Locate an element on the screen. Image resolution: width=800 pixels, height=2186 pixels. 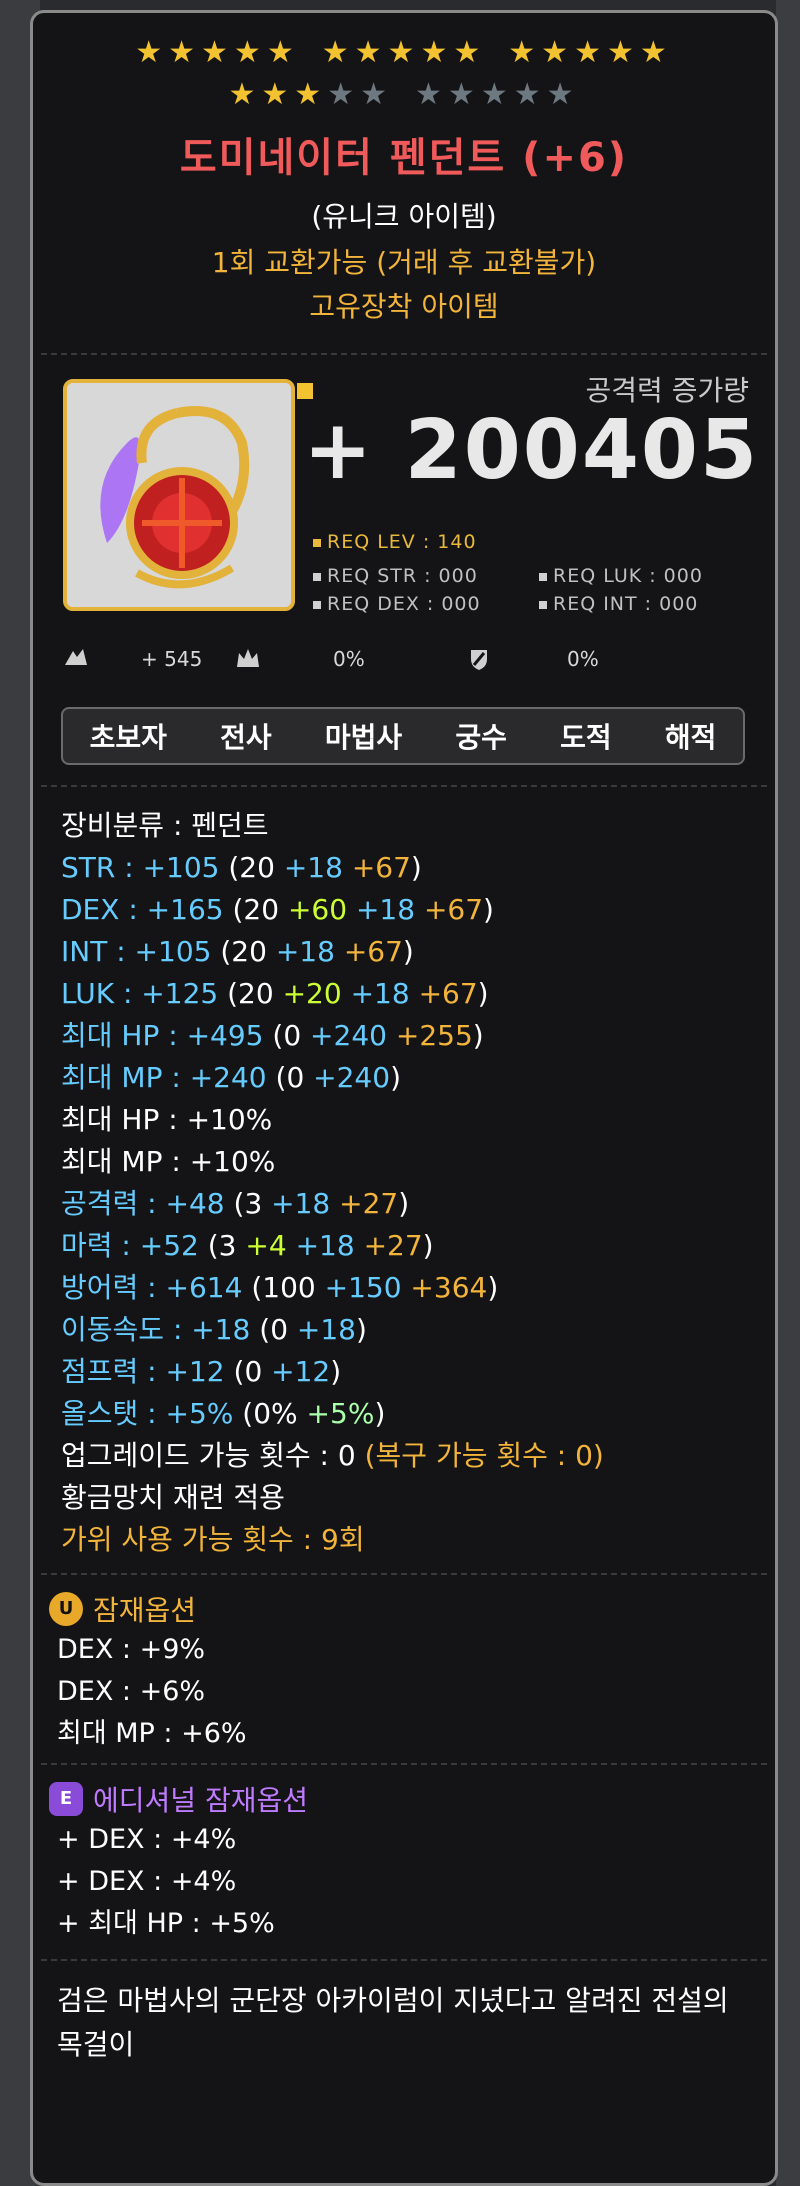
stat-label: 장비분류 : 펜던트 is located at coordinates (165, 825).